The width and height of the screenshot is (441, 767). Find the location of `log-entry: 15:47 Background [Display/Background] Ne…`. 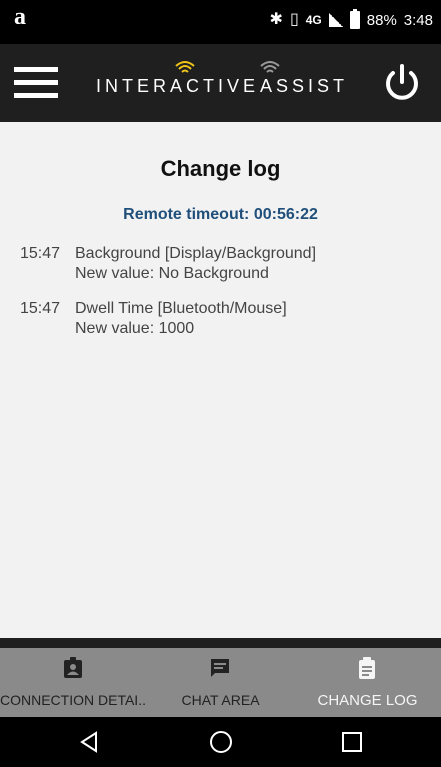

log-entry: 15:47 Background [Display/Background] Ne… is located at coordinates (225, 264).